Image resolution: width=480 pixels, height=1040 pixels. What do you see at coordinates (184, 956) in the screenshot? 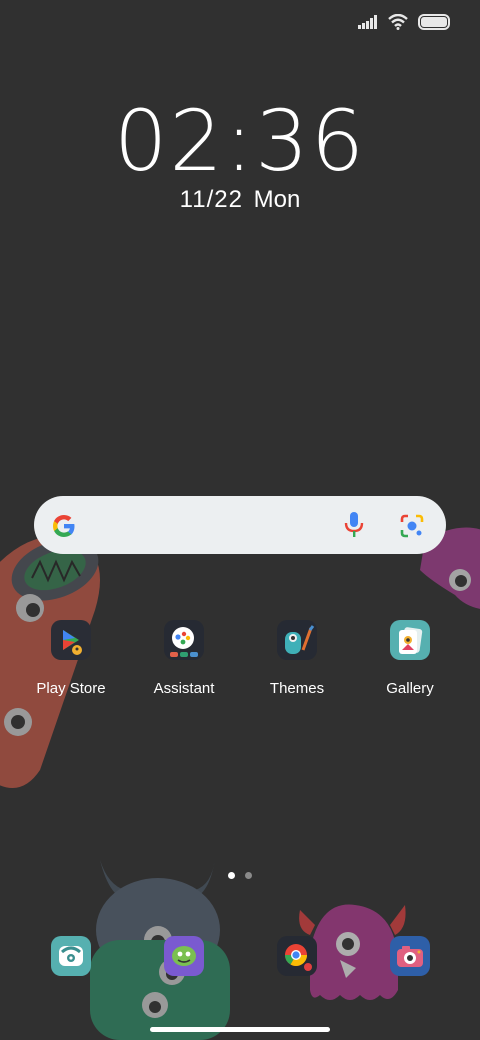
I see `messages-icon` at bounding box center [184, 956].